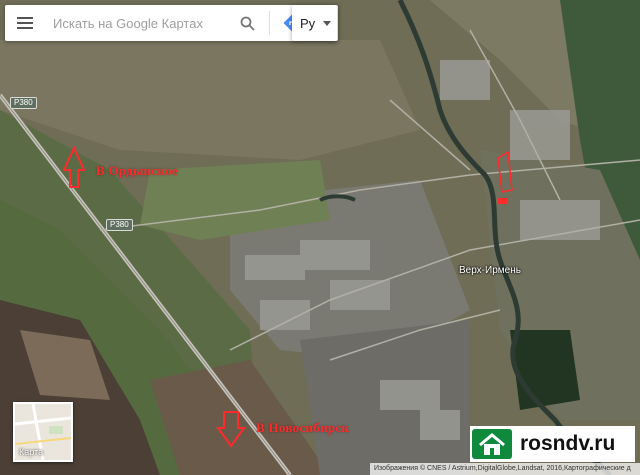 The image size is (640, 475). Describe the element at coordinates (327, 23) in the screenshot. I see `caret-down-icon` at that location.